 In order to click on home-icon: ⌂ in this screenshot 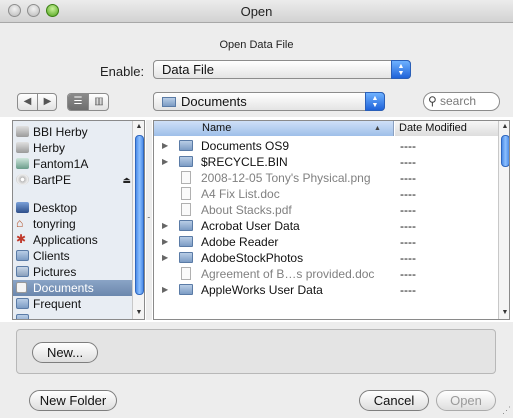, I will do `click(20, 223)`.